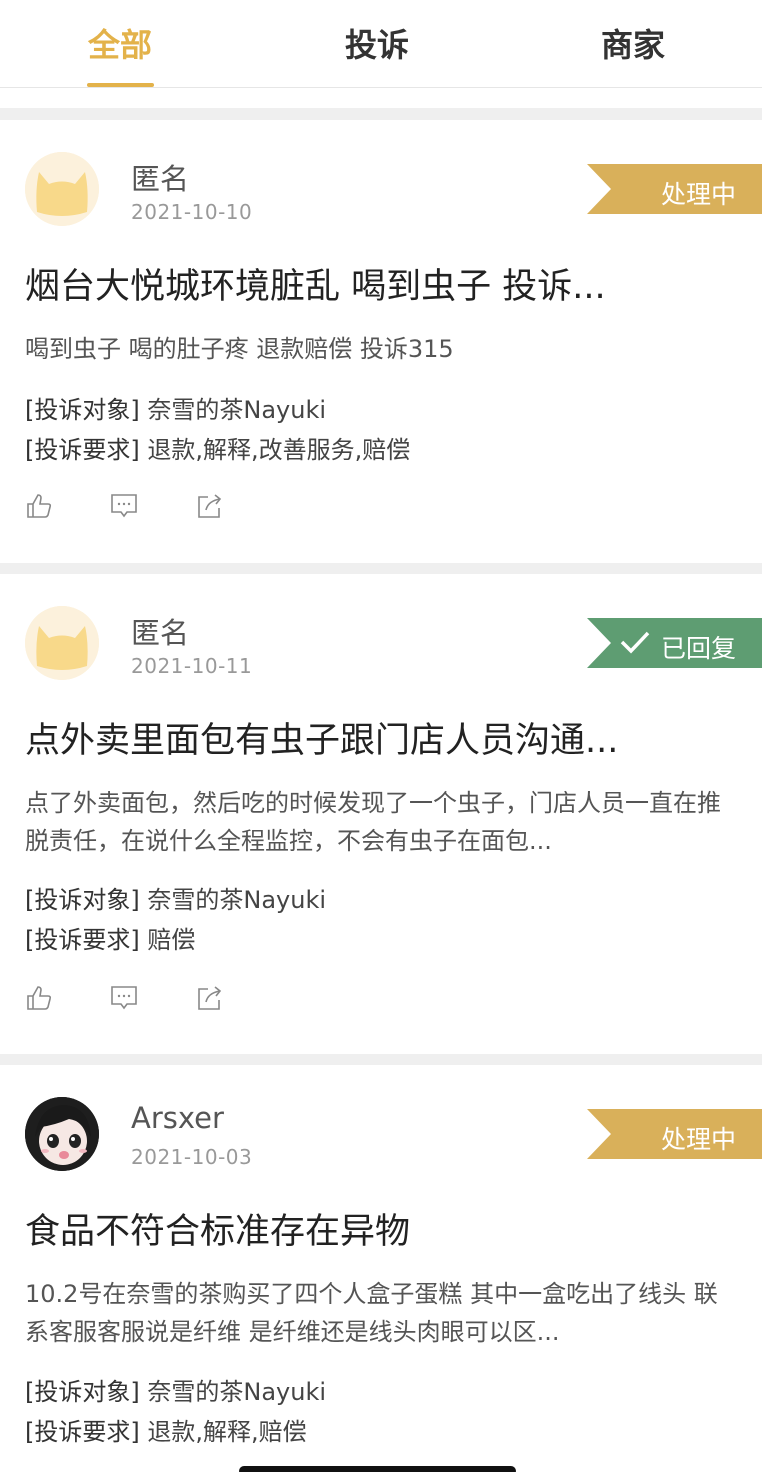  I want to click on post-date: 2021-10-11, so click(192, 666).